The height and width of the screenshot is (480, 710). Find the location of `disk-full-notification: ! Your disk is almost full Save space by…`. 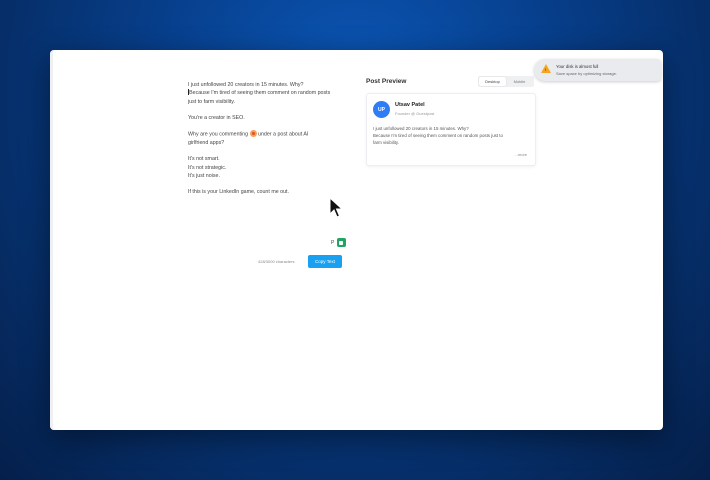

disk-full-notification: ! Your disk is almost full Save space by… is located at coordinates (597, 70).